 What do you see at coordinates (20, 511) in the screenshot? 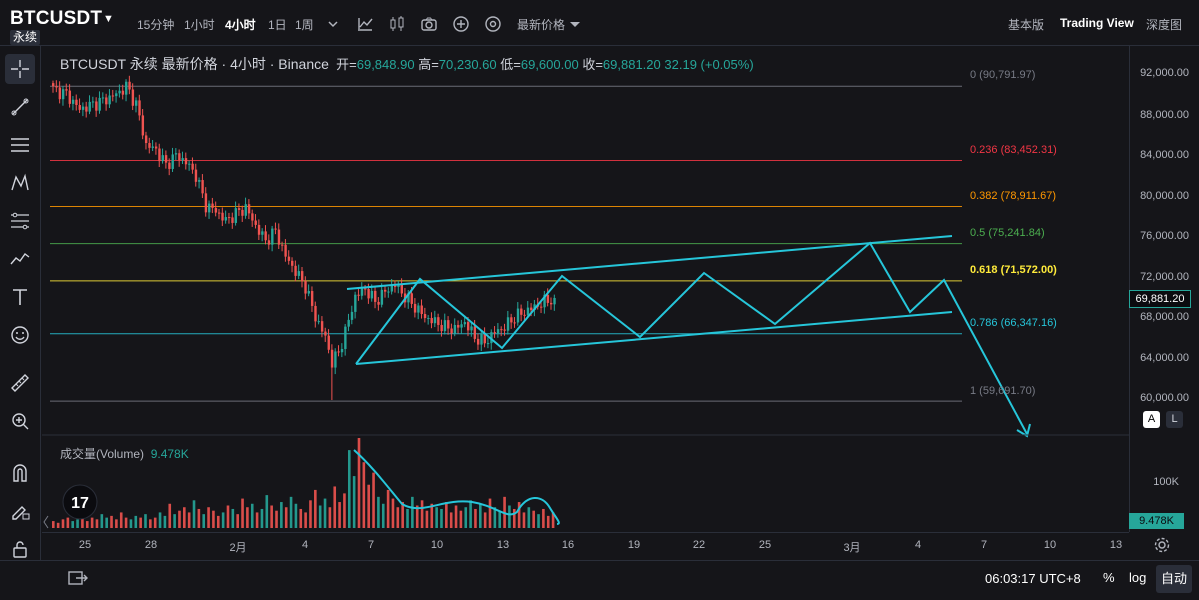
I see `edit-lock-icon` at bounding box center [20, 511].